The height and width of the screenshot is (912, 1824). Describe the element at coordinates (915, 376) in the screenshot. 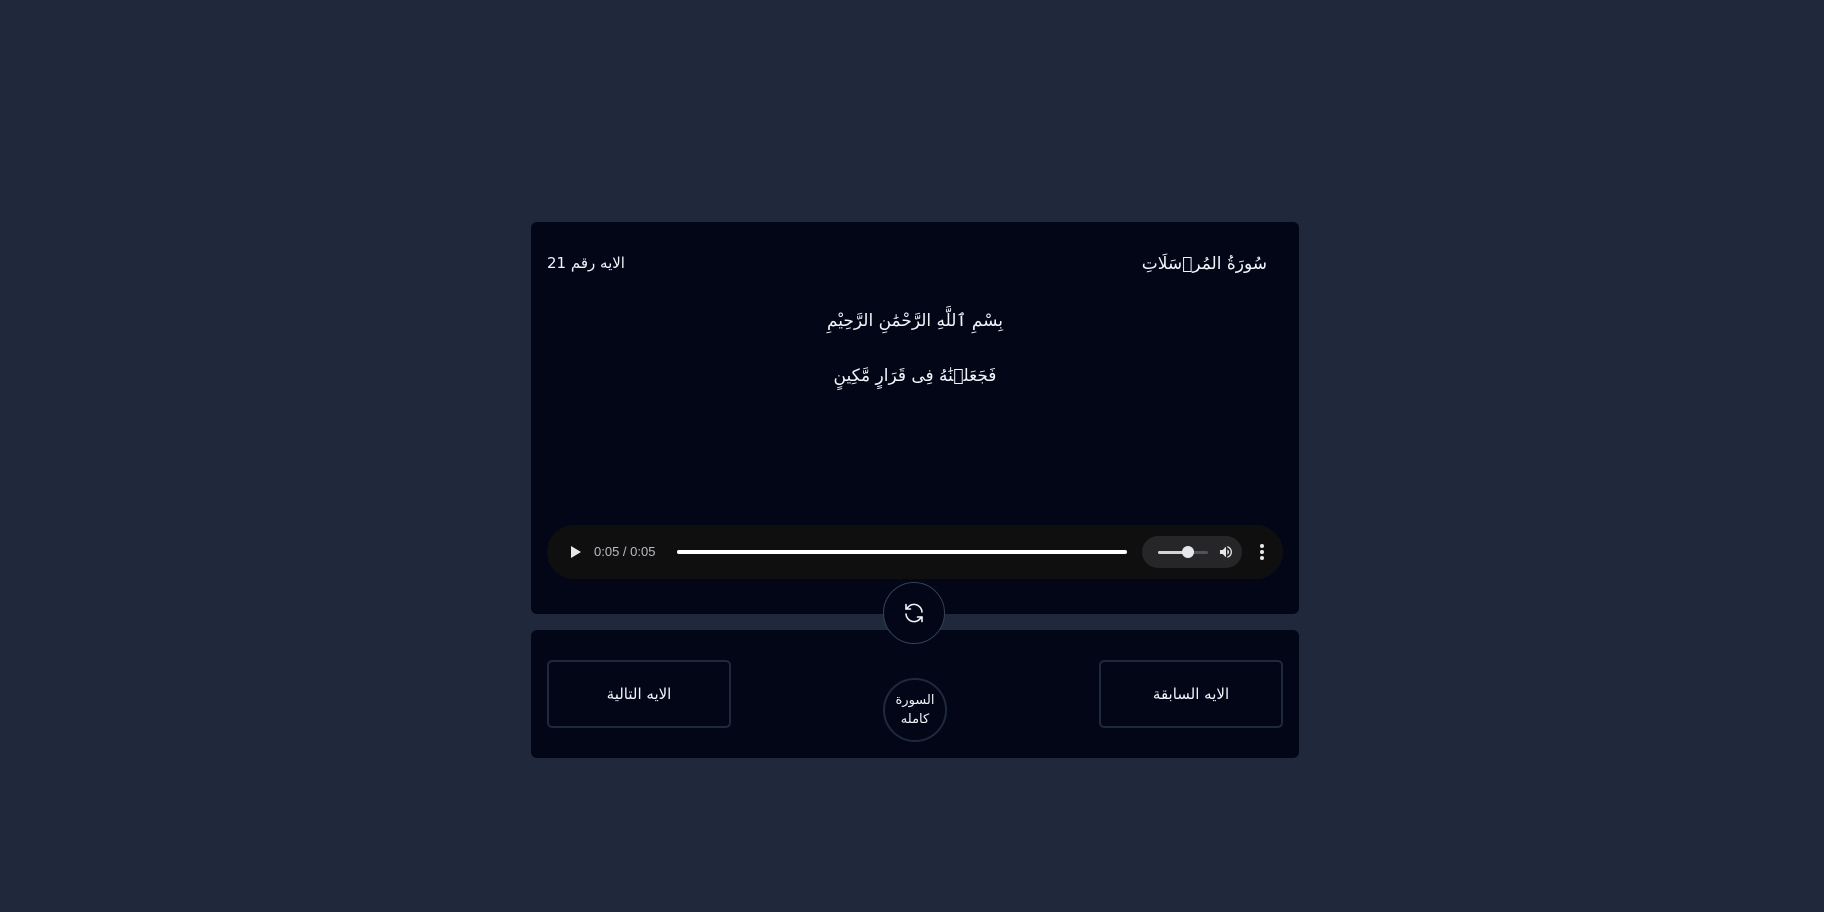

I see `ayah-text: فَجَعَلۡنَٰهُ فِى قَرَارٍ مَّكِينٍ` at that location.